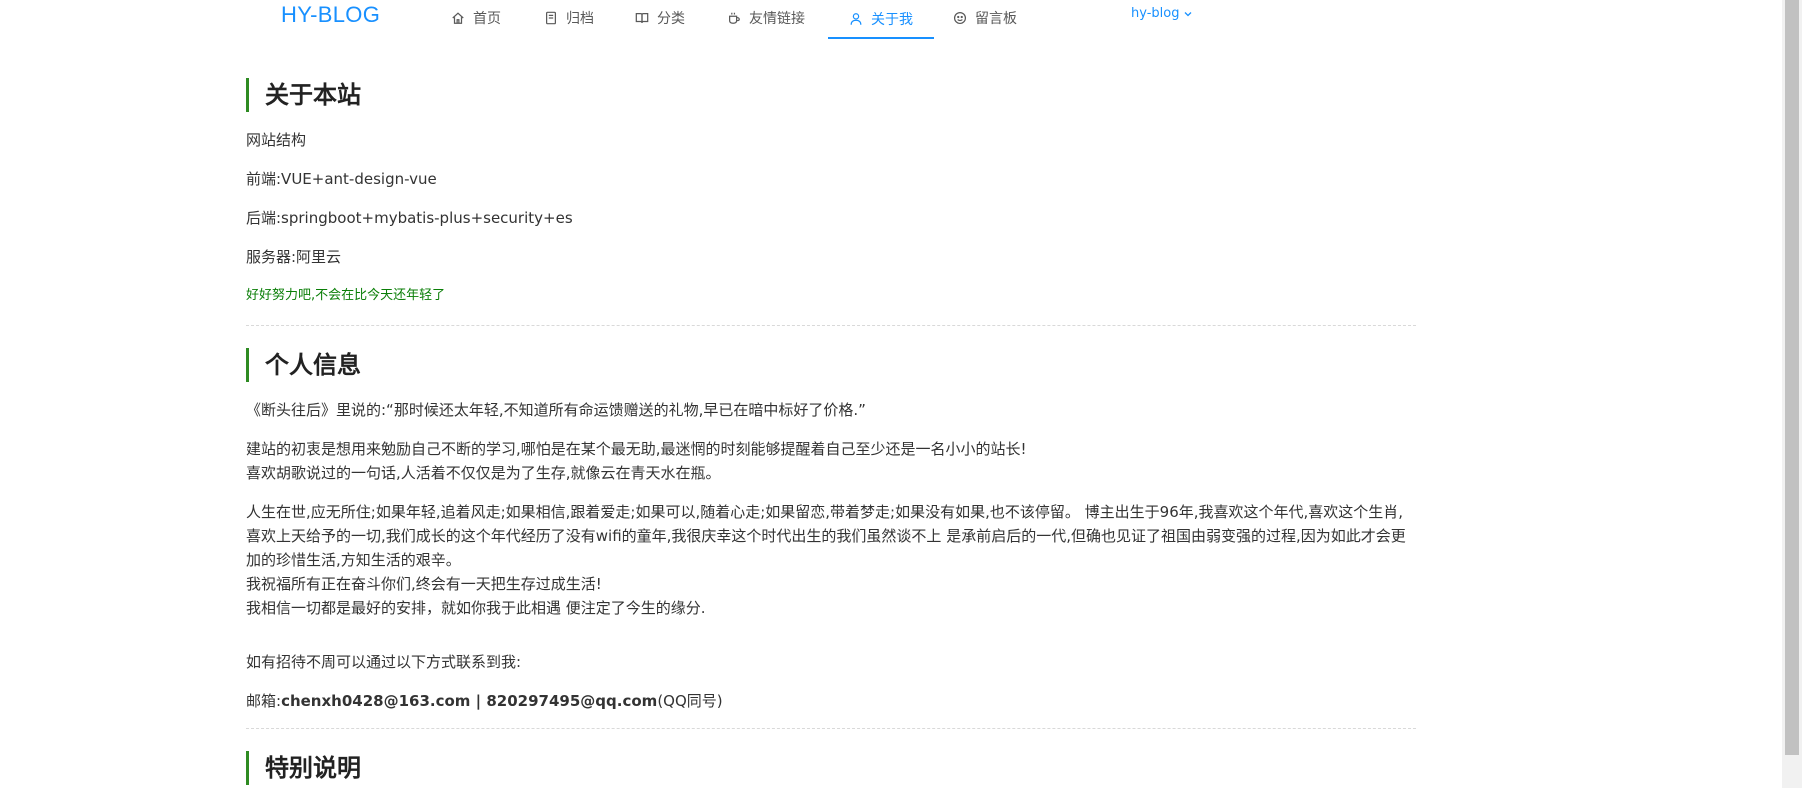 The width and height of the screenshot is (1802, 801). I want to click on nav-home-label: 首页, so click(487, 19).